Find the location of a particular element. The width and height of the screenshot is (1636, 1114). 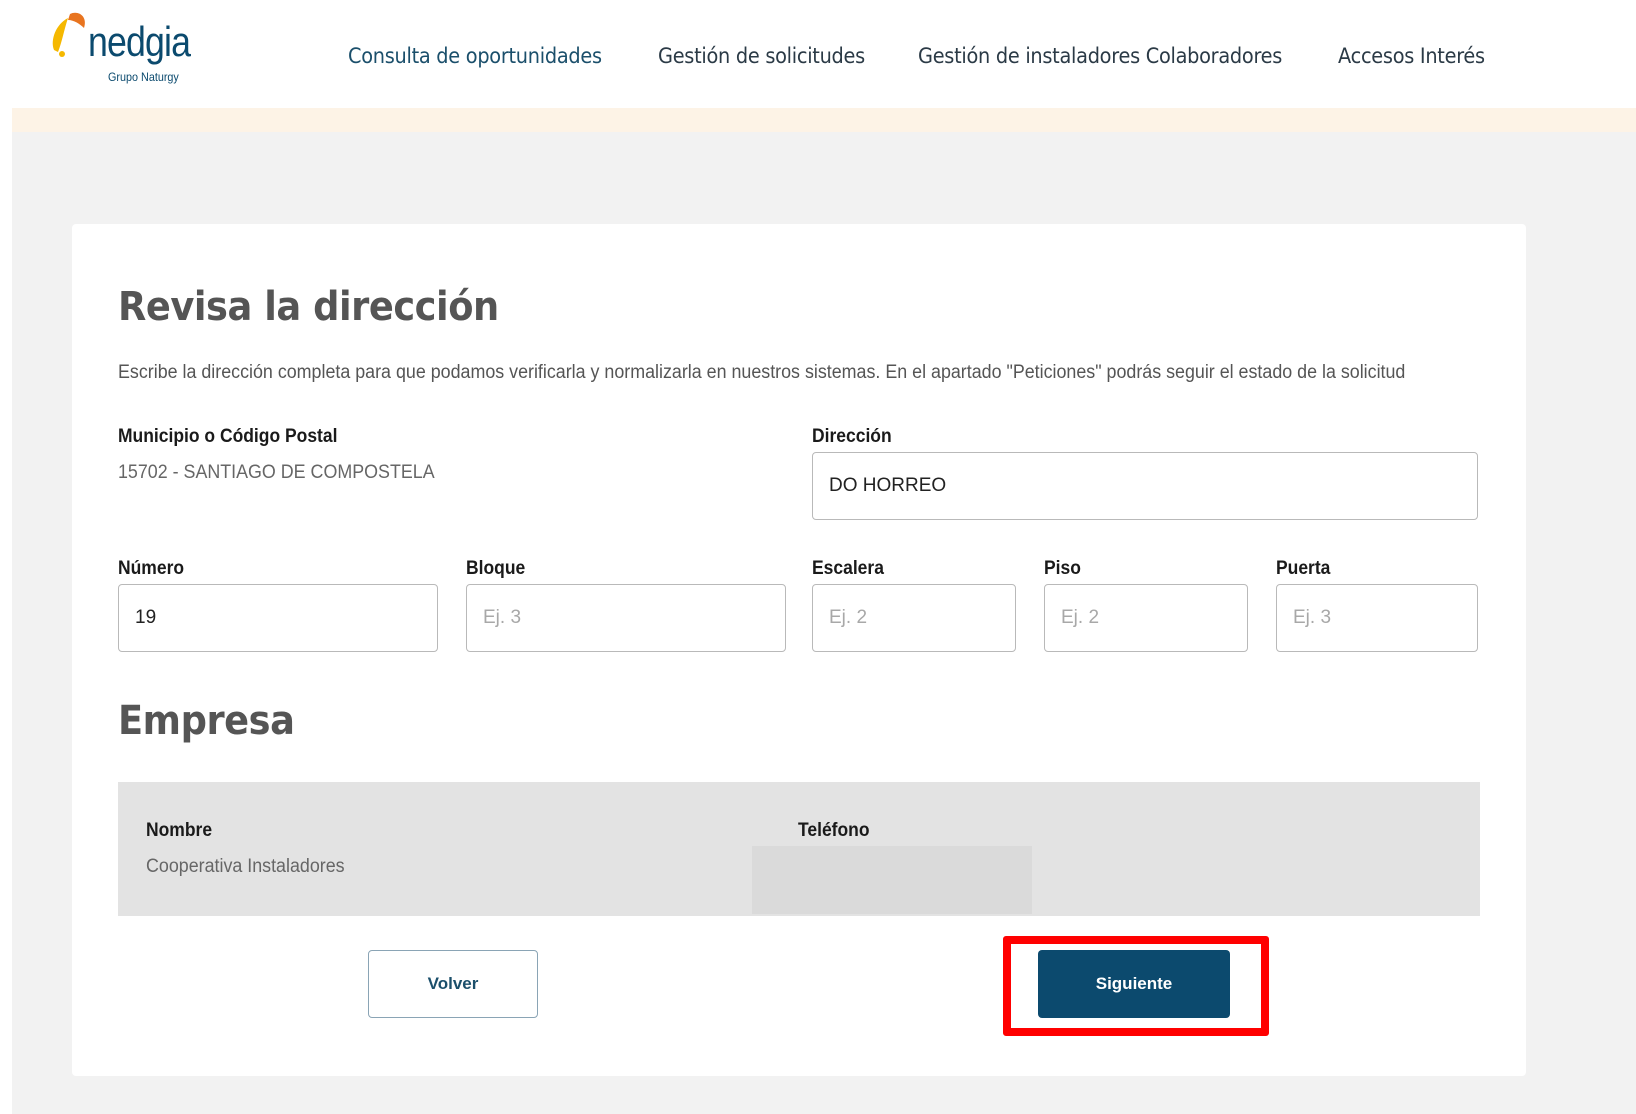

header-banner-strip is located at coordinates (824, 120).